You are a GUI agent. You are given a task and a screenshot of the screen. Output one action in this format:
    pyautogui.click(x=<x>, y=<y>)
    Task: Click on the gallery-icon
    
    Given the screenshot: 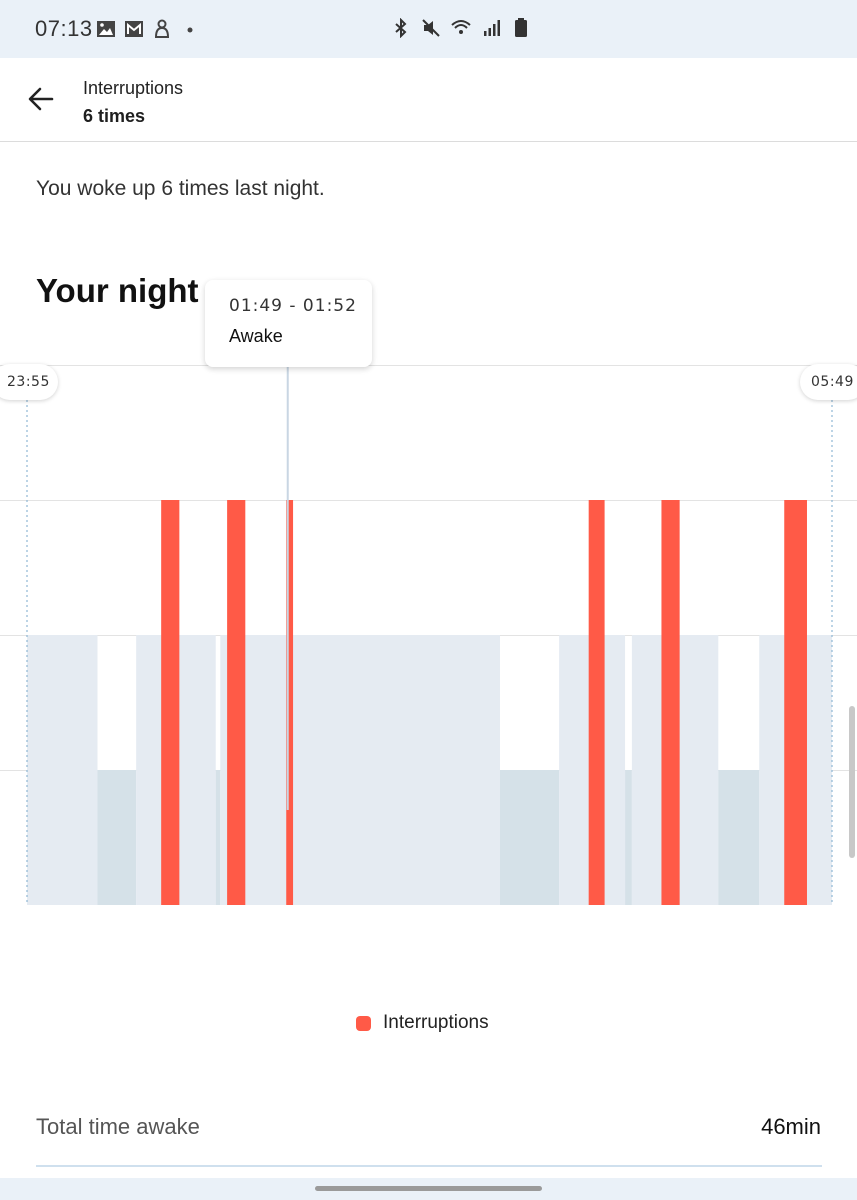 What is the action you would take?
    pyautogui.click(x=106, y=29)
    